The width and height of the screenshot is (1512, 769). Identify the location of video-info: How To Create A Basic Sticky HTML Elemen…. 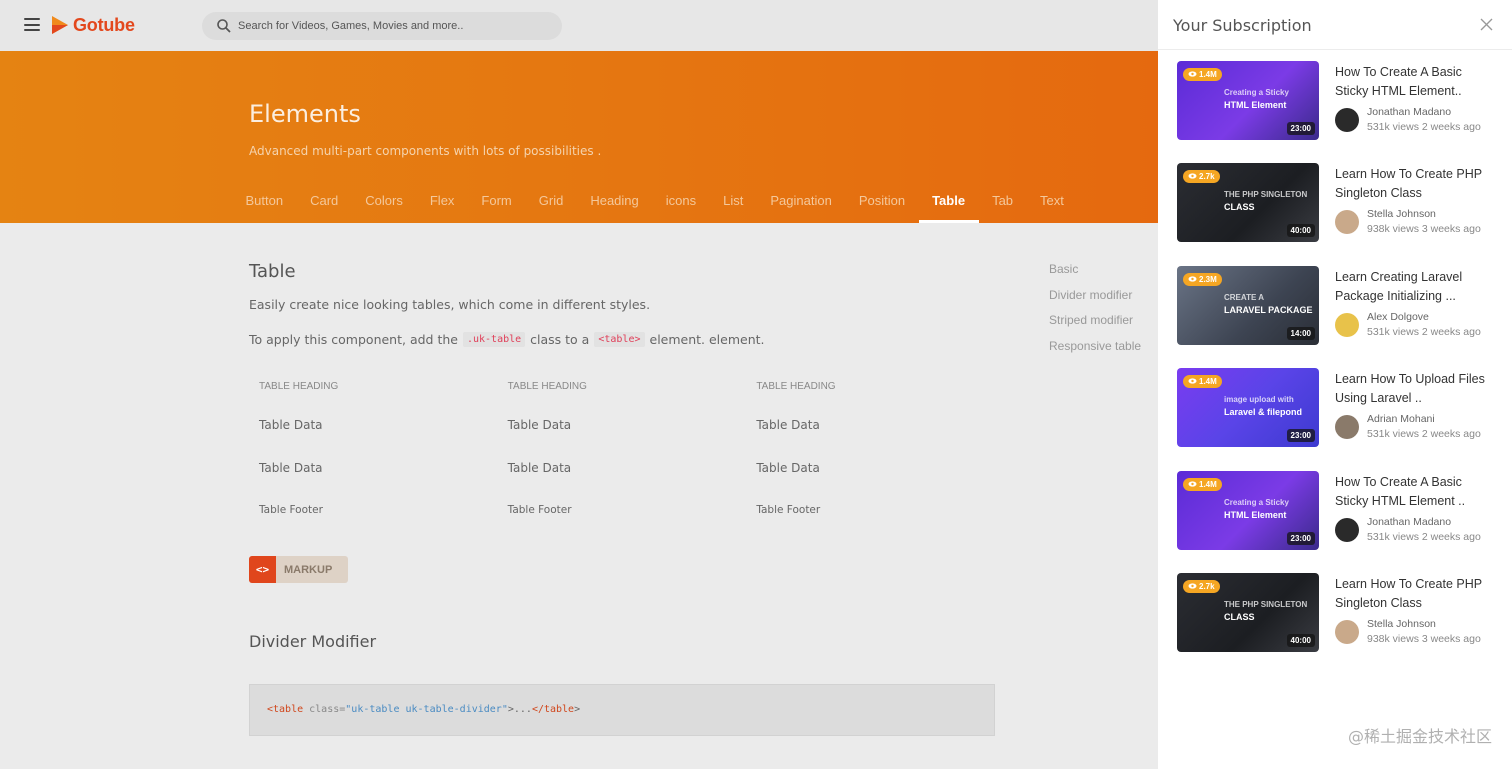
(1415, 511).